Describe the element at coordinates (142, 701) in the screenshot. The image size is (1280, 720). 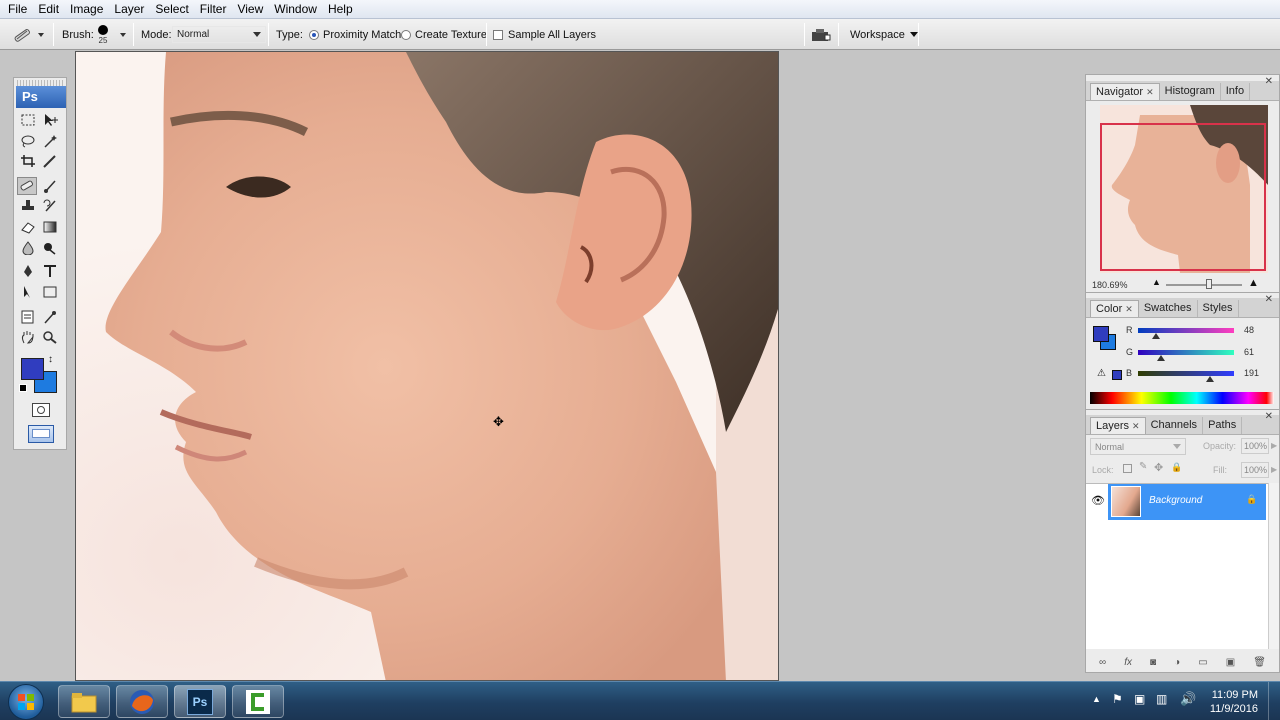
I see `taskbar-firefox` at that location.